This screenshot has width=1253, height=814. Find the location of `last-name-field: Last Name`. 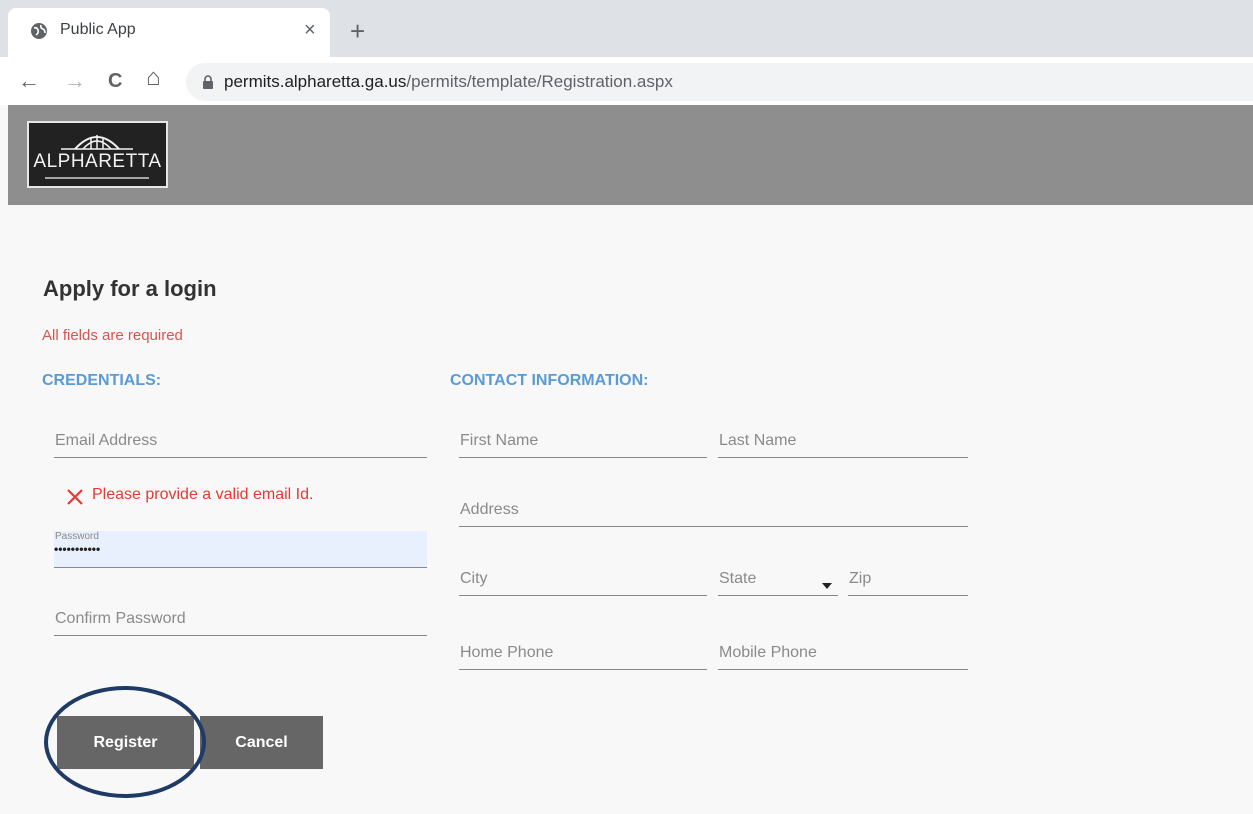

last-name-field: Last Name is located at coordinates (843, 443).